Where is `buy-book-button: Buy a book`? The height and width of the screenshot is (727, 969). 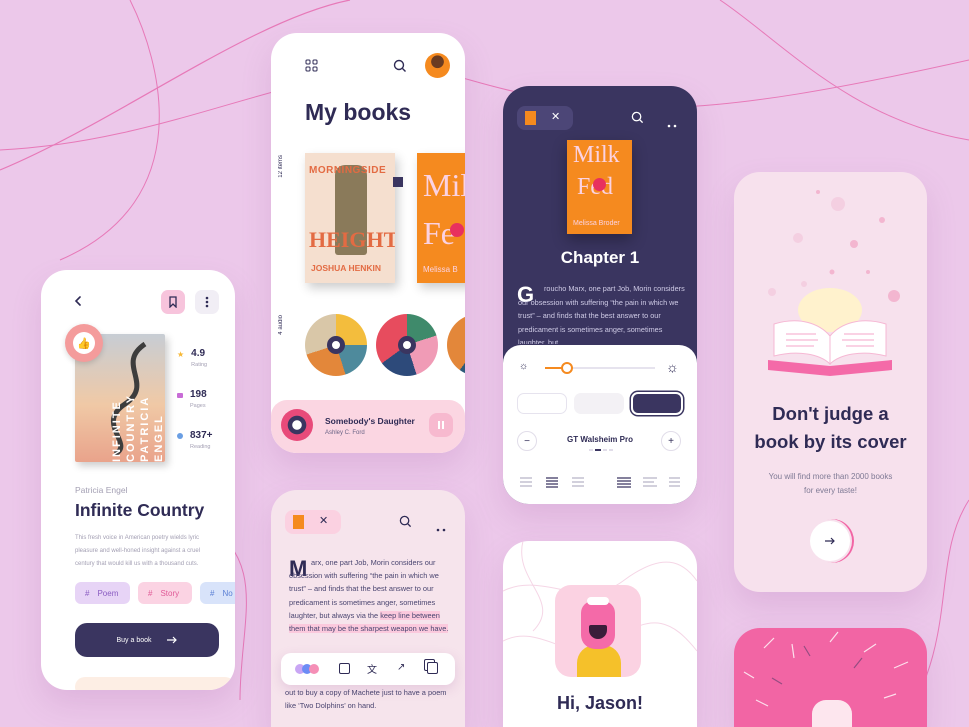 buy-book-button: Buy a book is located at coordinates (147, 640).